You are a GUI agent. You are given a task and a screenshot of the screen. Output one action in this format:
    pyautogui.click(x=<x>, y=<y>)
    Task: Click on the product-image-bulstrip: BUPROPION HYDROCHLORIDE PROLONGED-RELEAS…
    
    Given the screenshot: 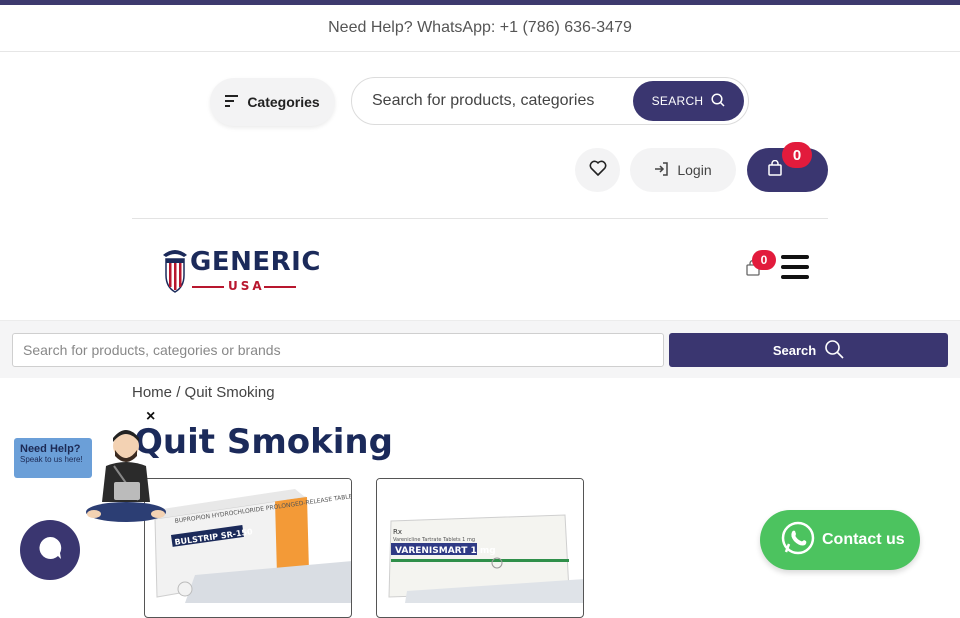 What is the action you would take?
    pyautogui.click(x=248, y=541)
    